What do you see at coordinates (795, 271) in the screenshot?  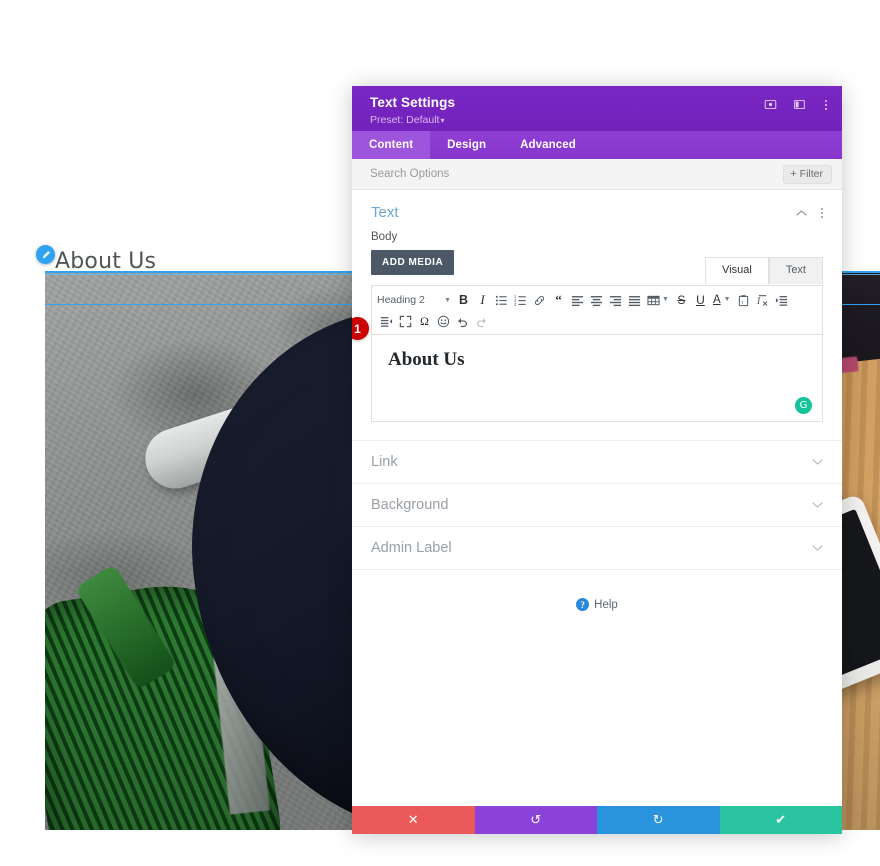 I see `editor-tab-text: Text` at bounding box center [795, 271].